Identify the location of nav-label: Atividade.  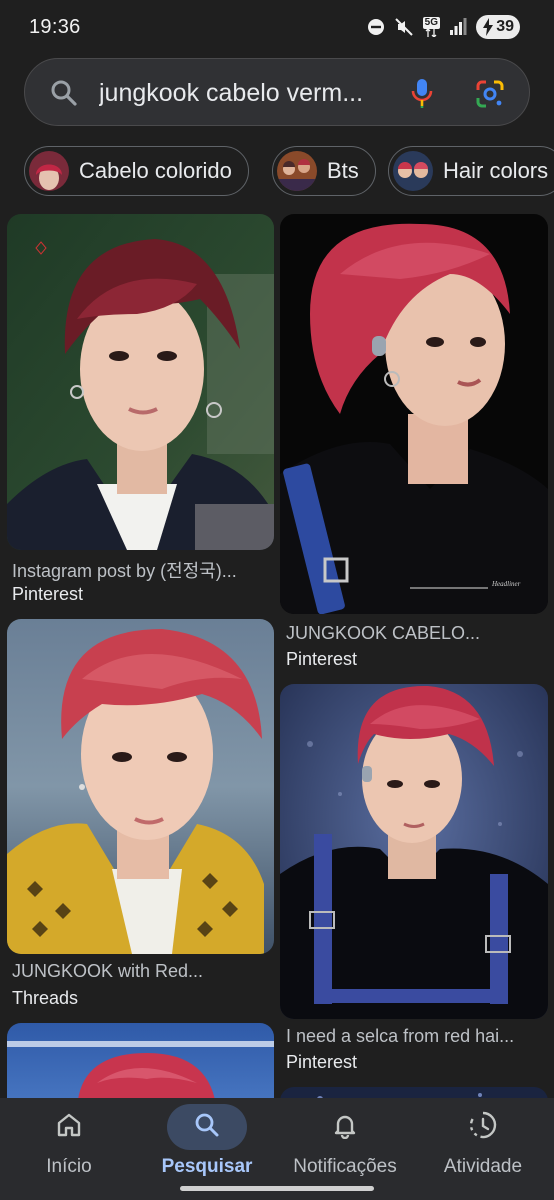
(483, 1166).